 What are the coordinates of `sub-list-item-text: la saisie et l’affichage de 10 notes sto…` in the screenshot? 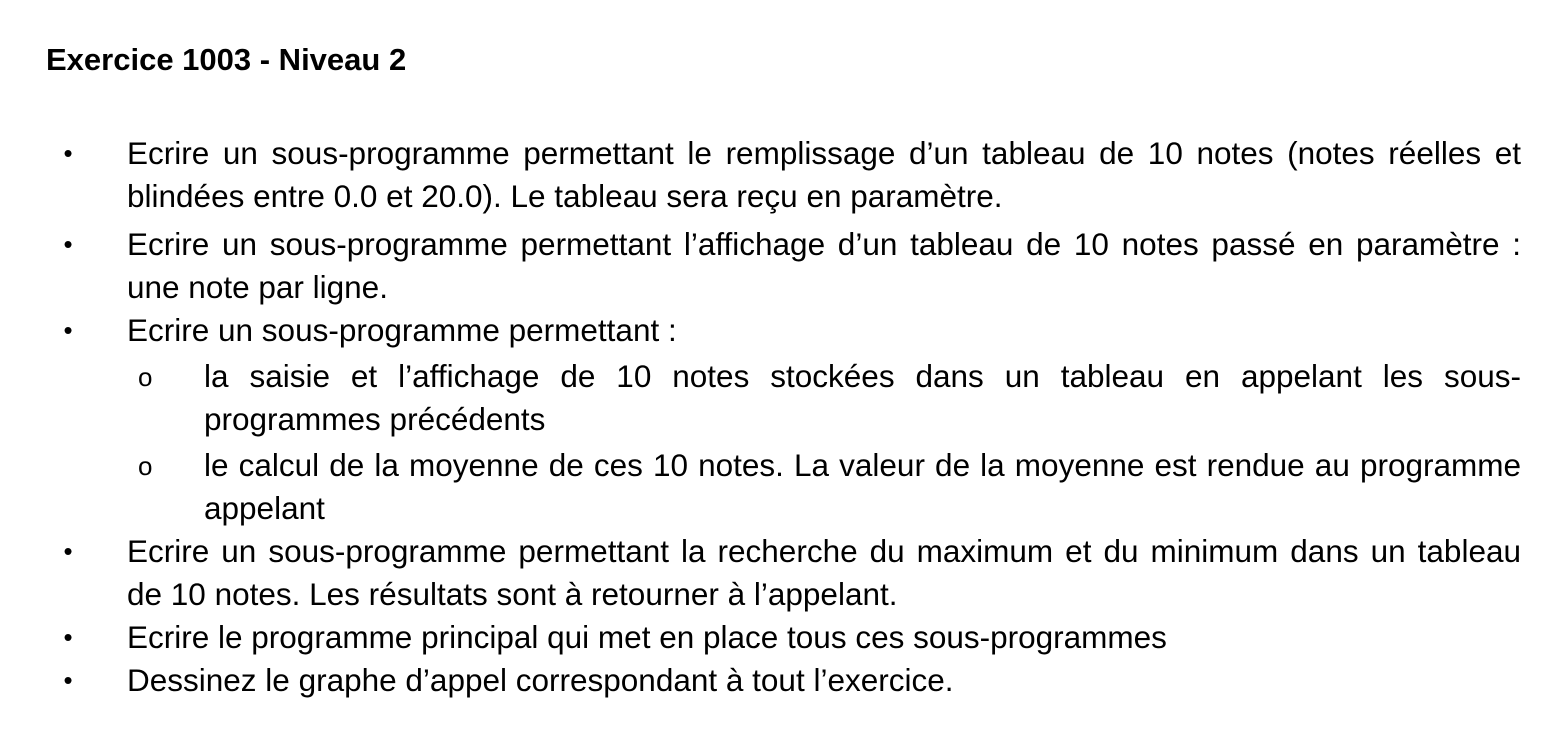 It's located at (862, 397).